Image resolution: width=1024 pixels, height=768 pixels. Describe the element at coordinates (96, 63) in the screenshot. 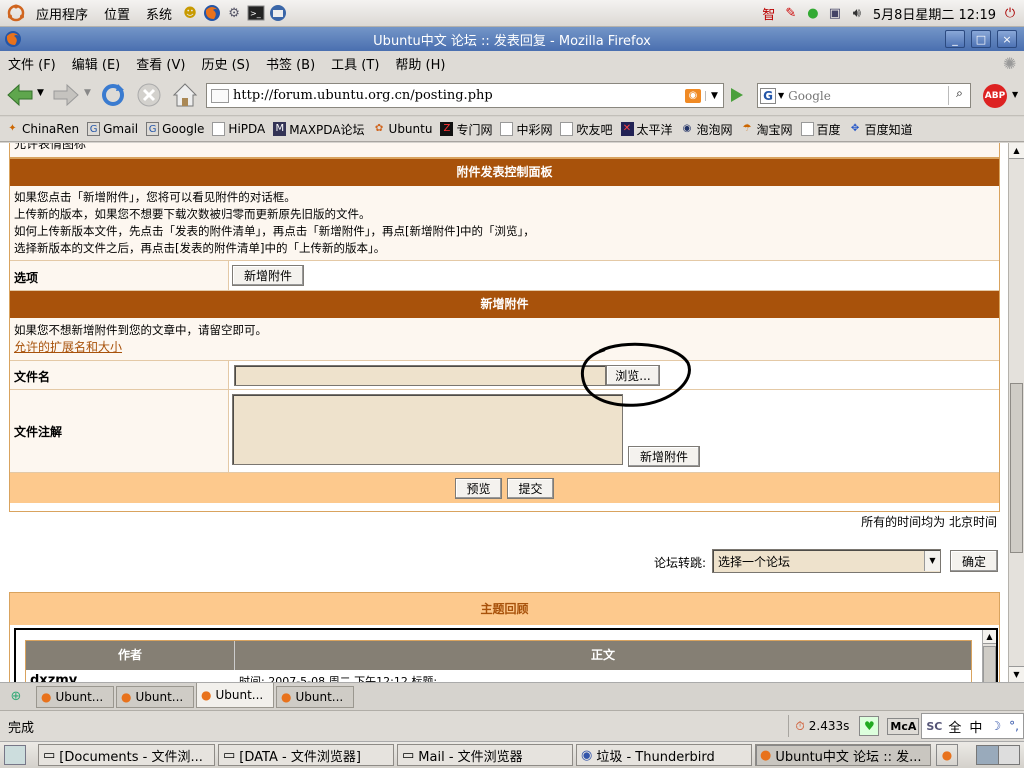

I see `menu-edit: 编辑 (E)` at that location.